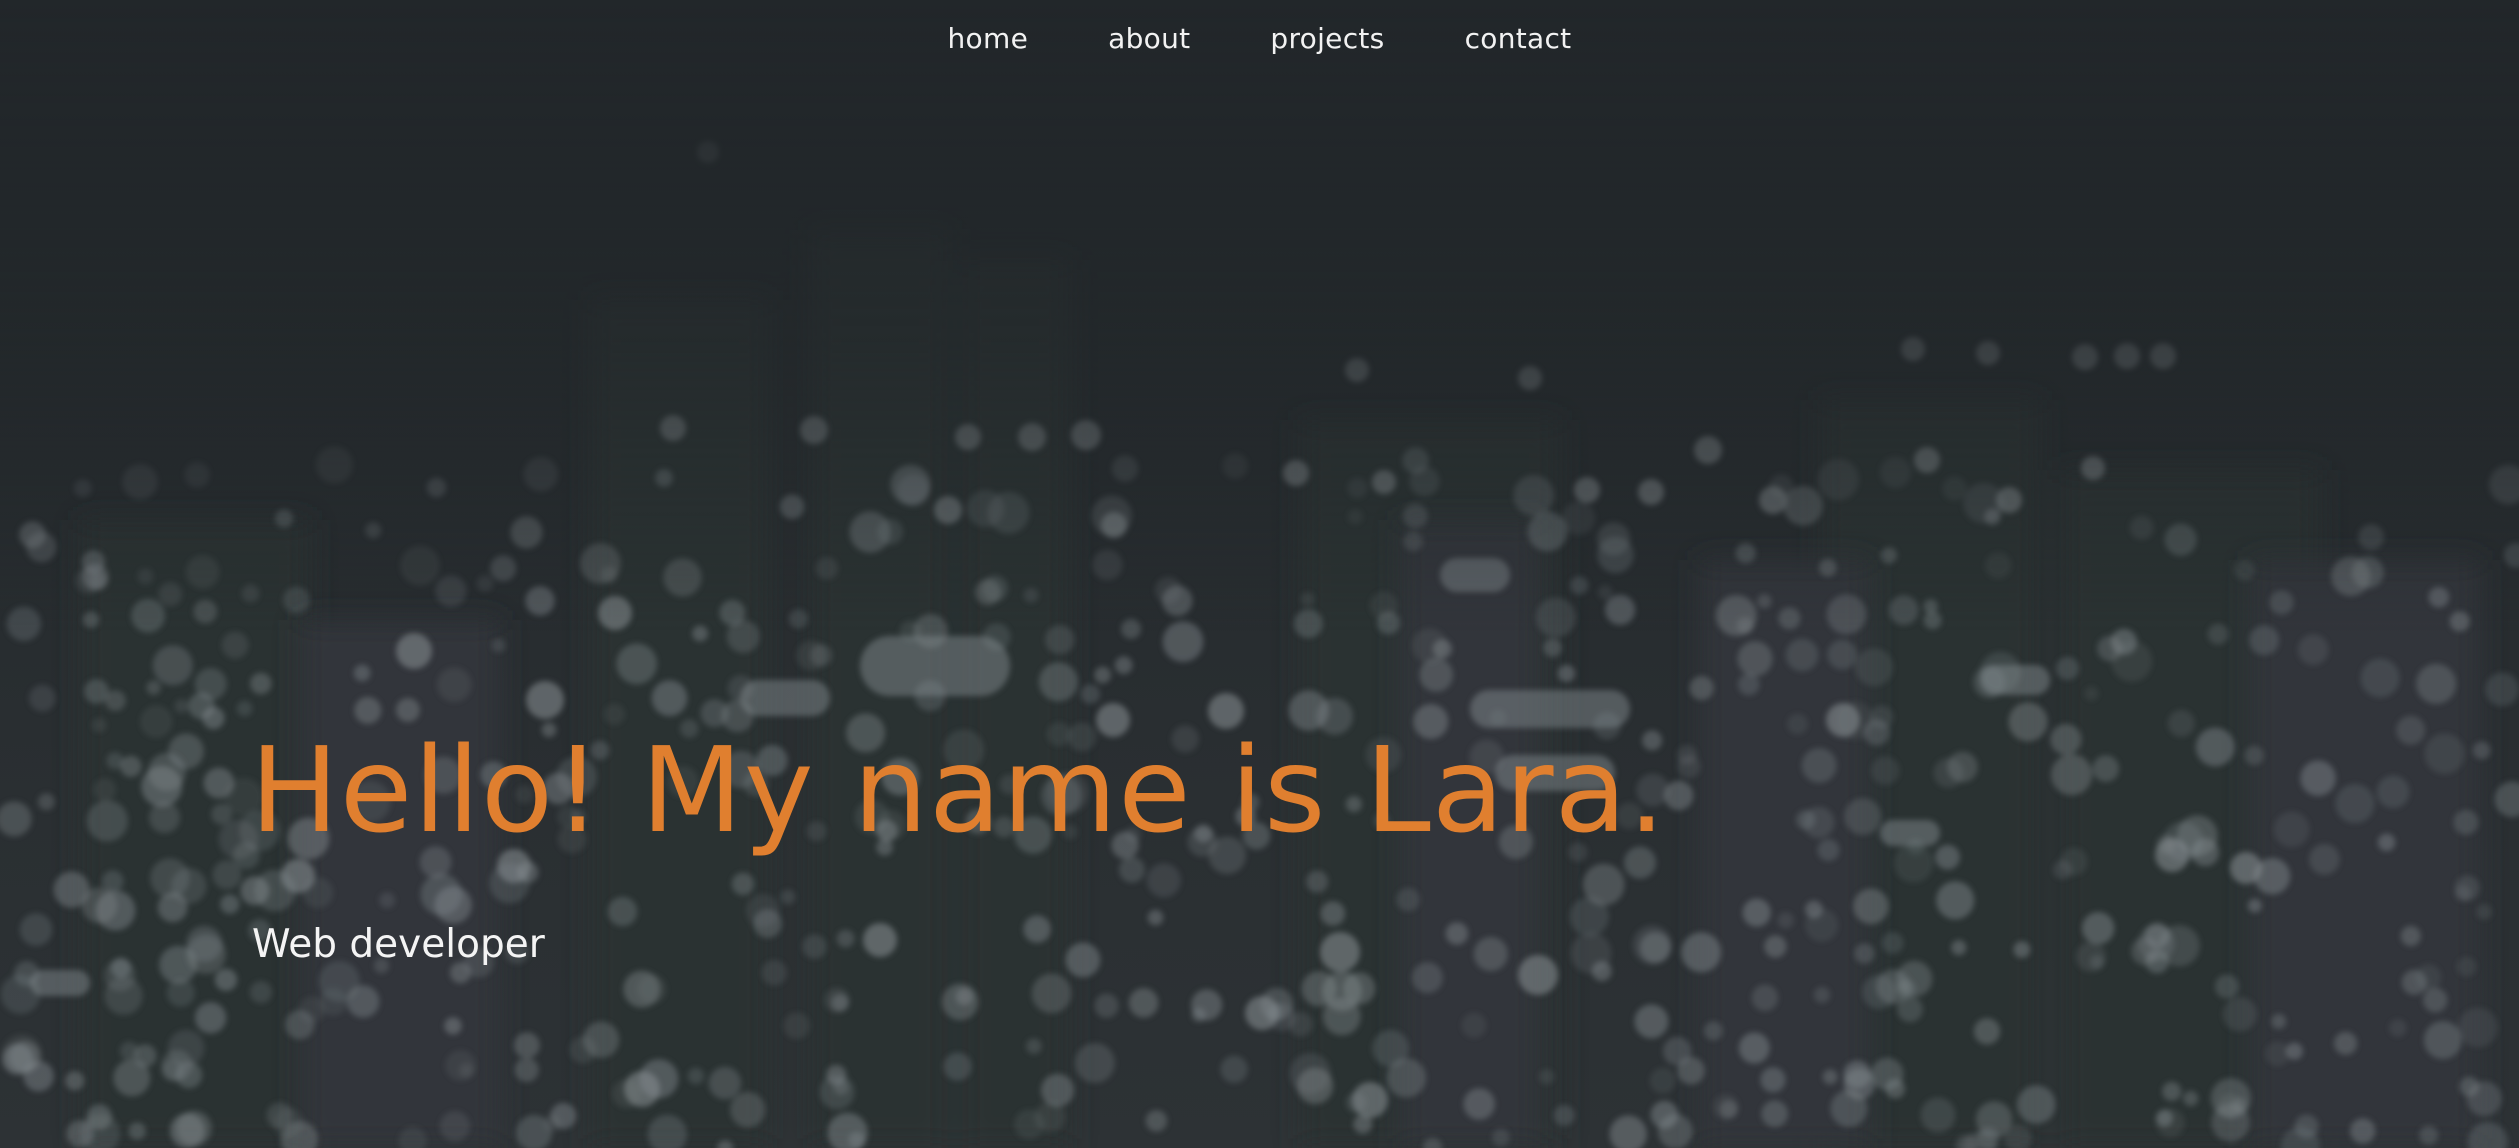  Describe the element at coordinates (1518, 38) in the screenshot. I see `nav-link-contact: contact` at that location.